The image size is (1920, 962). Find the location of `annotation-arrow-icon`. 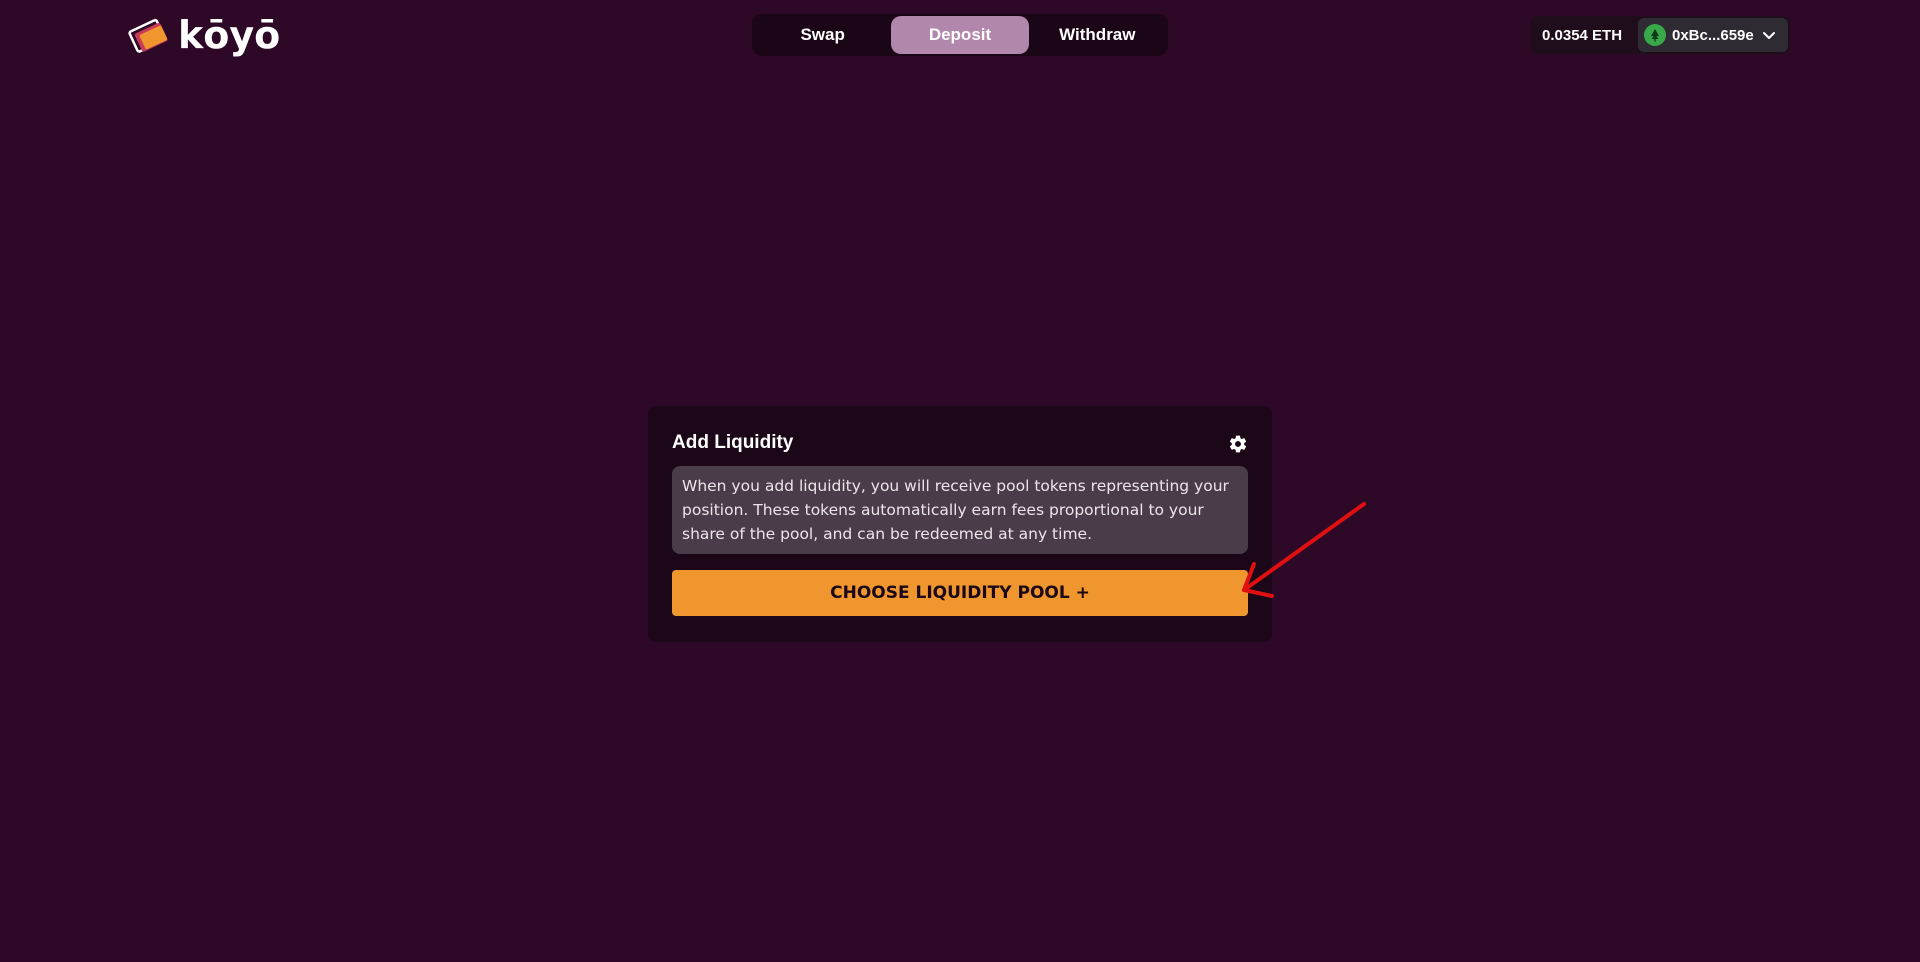

annotation-arrow-icon is located at coordinates (1304, 550).